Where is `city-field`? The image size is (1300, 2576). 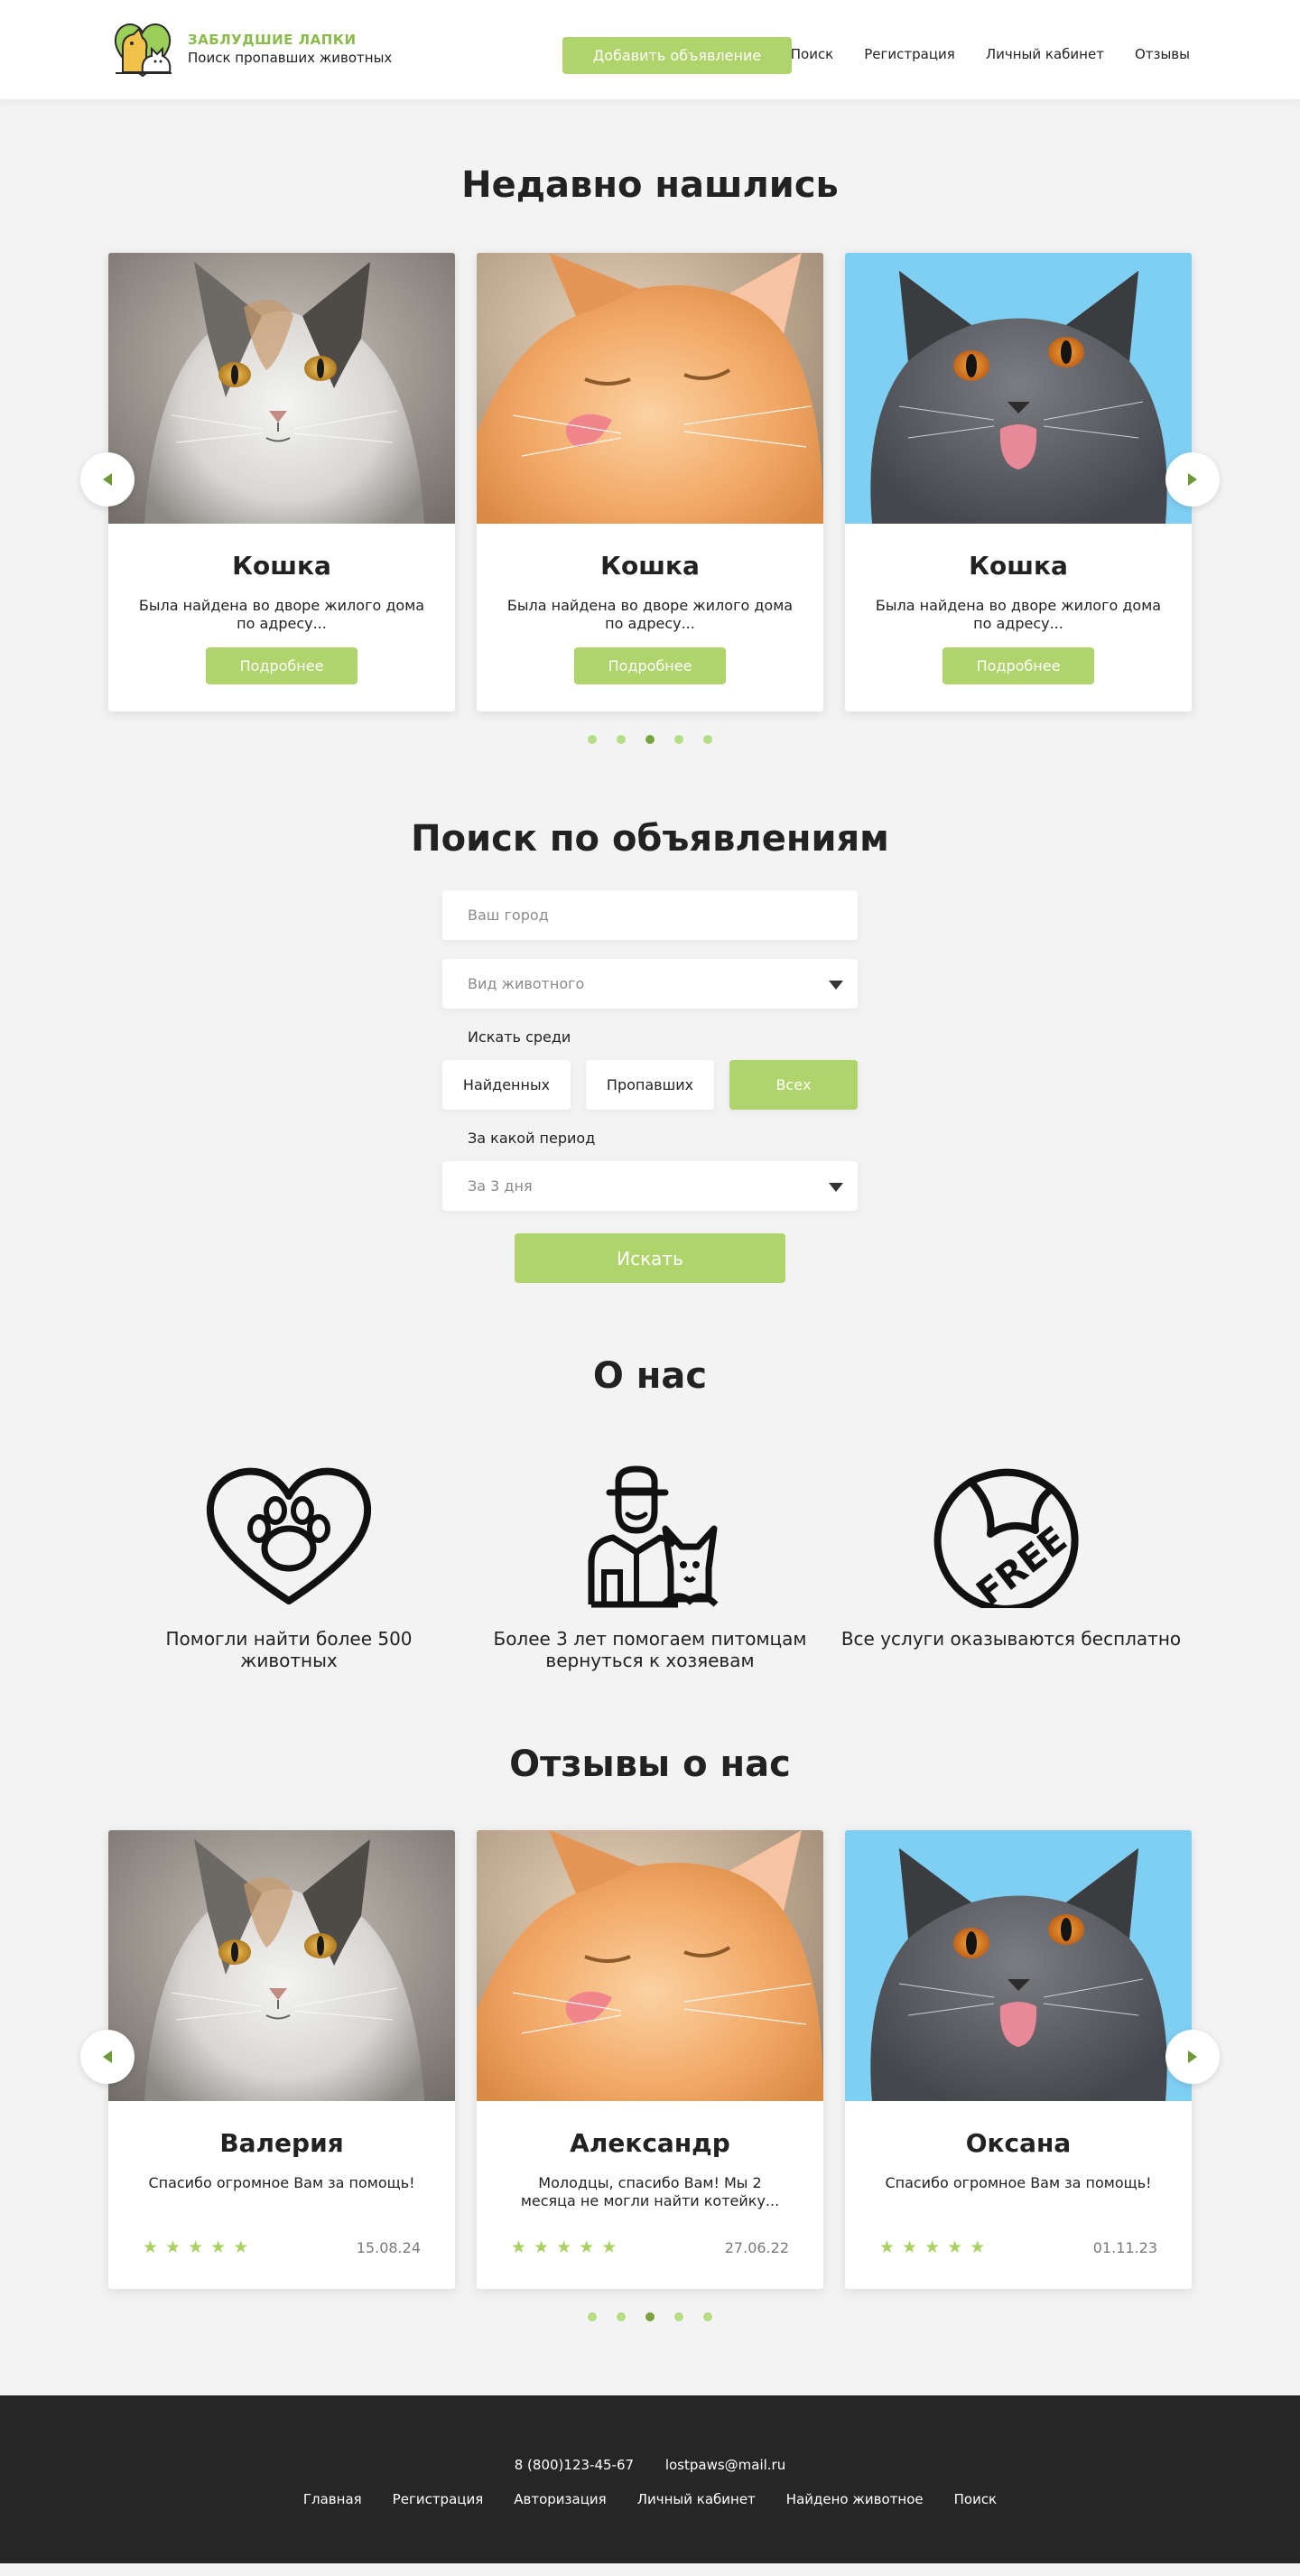 city-field is located at coordinates (650, 915).